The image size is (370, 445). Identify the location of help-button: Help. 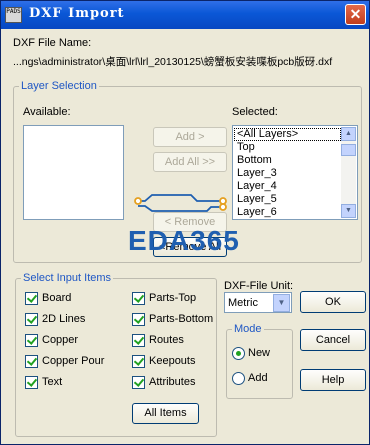
(333, 380).